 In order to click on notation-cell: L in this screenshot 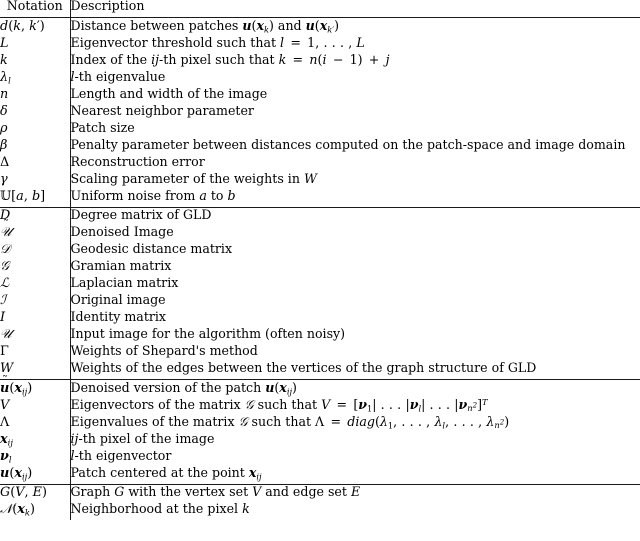, I will do `click(35, 45)`.